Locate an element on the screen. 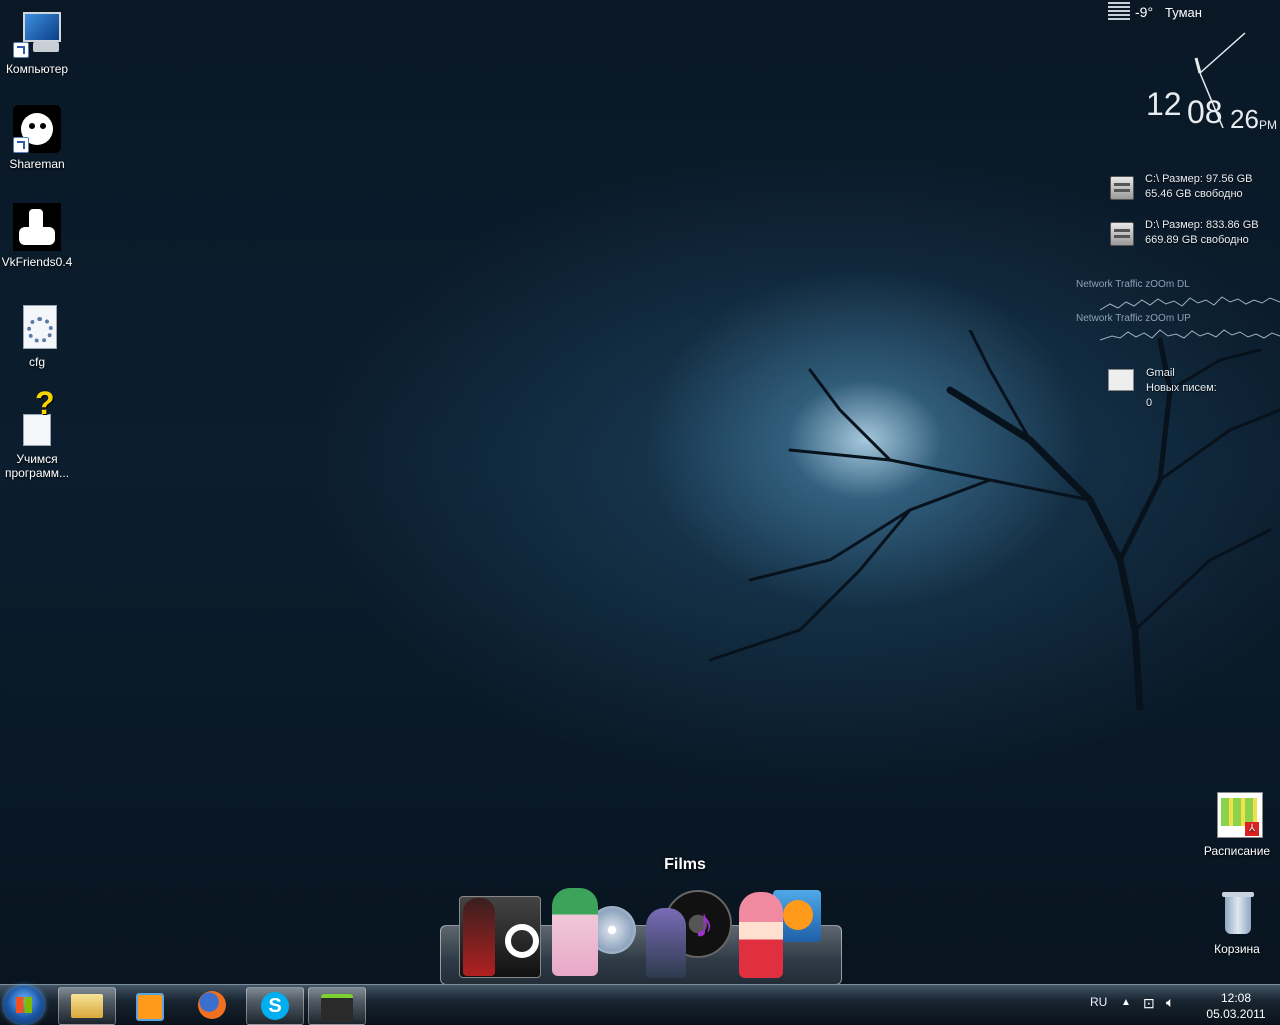 The width and height of the screenshot is (1280, 1025). envelope-icon is located at coordinates (1121, 380).